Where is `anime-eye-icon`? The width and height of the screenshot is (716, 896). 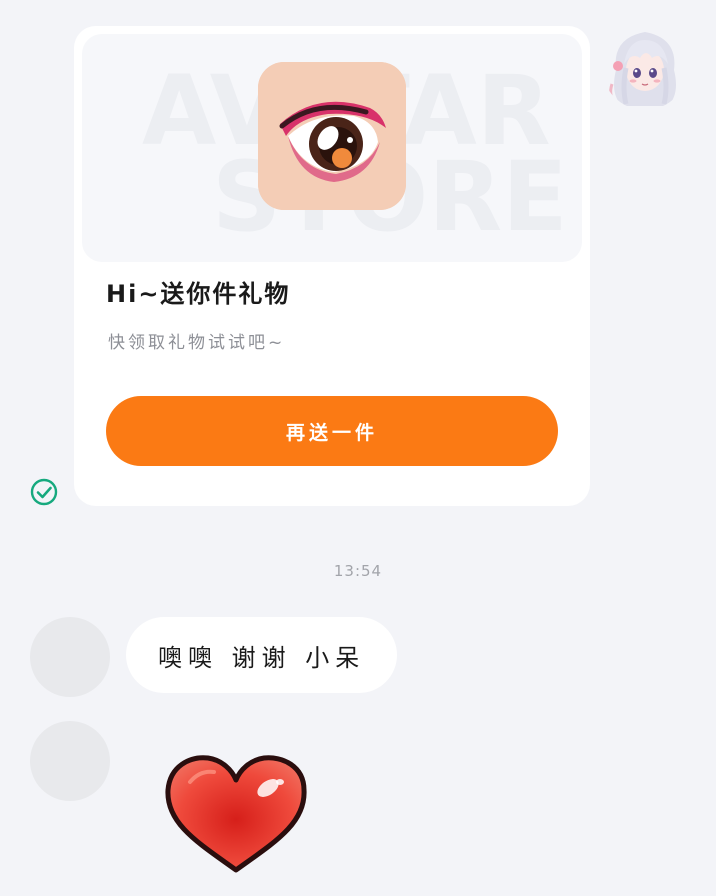
anime-eye-icon is located at coordinates (332, 136).